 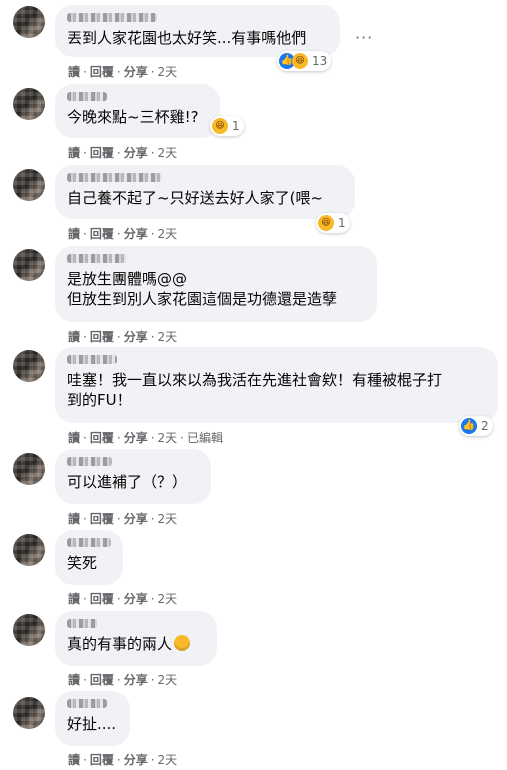 What do you see at coordinates (304, 61) in the screenshot?
I see `reaction-summary: 👍 😆 13` at bounding box center [304, 61].